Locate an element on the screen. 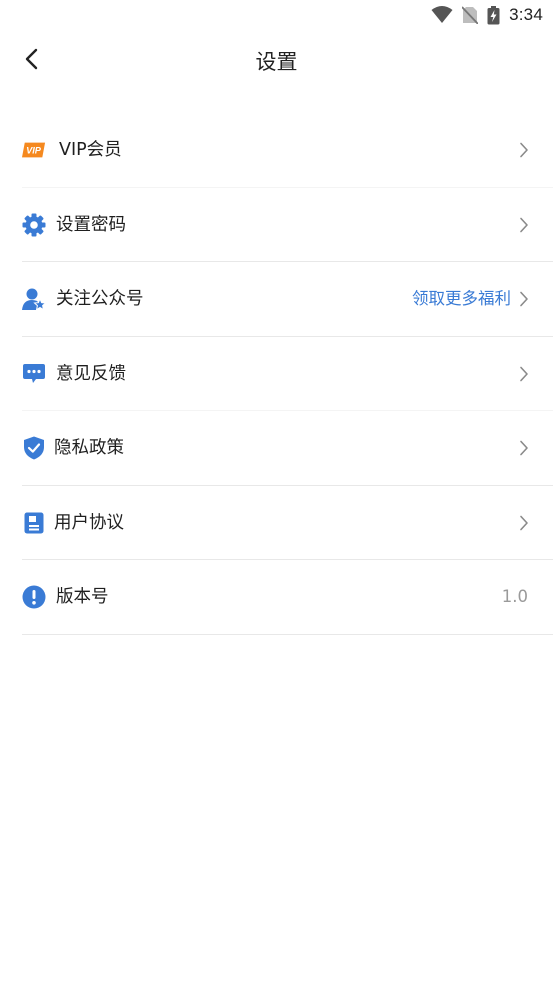  wifi-icon is located at coordinates (442, 14).